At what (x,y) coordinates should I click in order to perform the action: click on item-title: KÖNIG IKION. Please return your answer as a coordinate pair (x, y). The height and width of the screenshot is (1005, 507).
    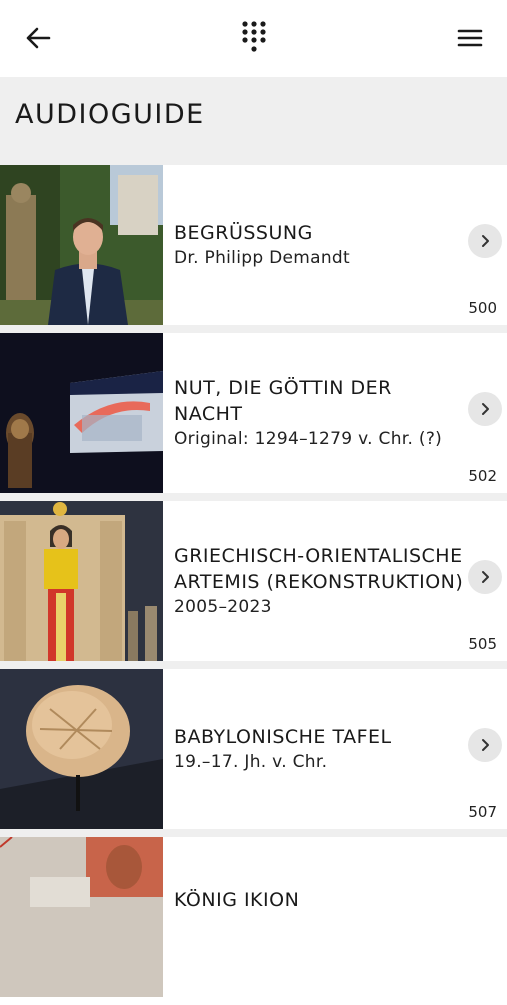
    Looking at the image, I should click on (237, 900).